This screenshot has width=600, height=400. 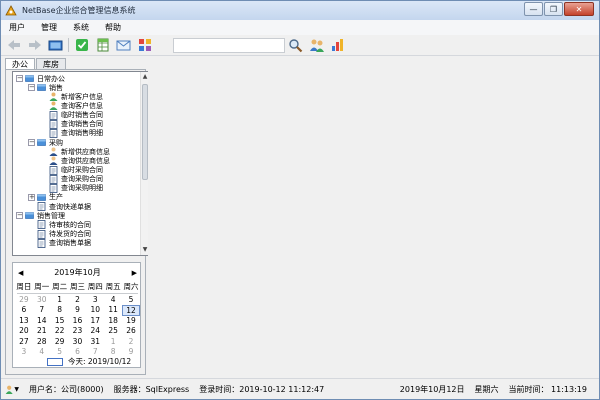 What do you see at coordinates (45, 87) in the screenshot?
I see `tree-item: − 销售` at bounding box center [45, 87].